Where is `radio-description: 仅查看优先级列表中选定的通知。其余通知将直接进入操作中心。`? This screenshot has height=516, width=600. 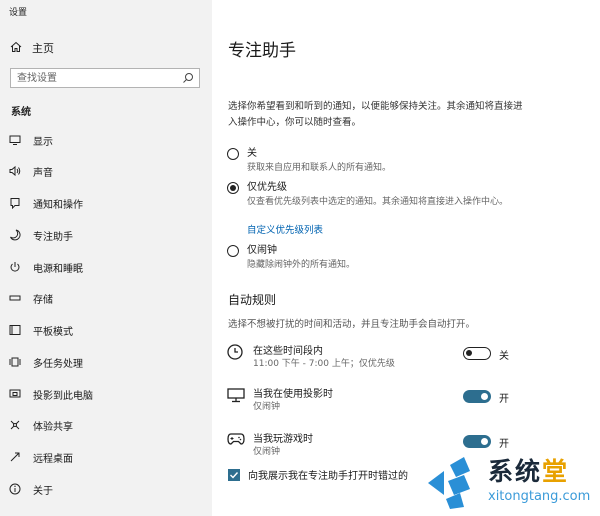 radio-description: 仅查看优先级列表中选定的通知。其余通知将直接进入操作中心。 is located at coordinates (378, 202).